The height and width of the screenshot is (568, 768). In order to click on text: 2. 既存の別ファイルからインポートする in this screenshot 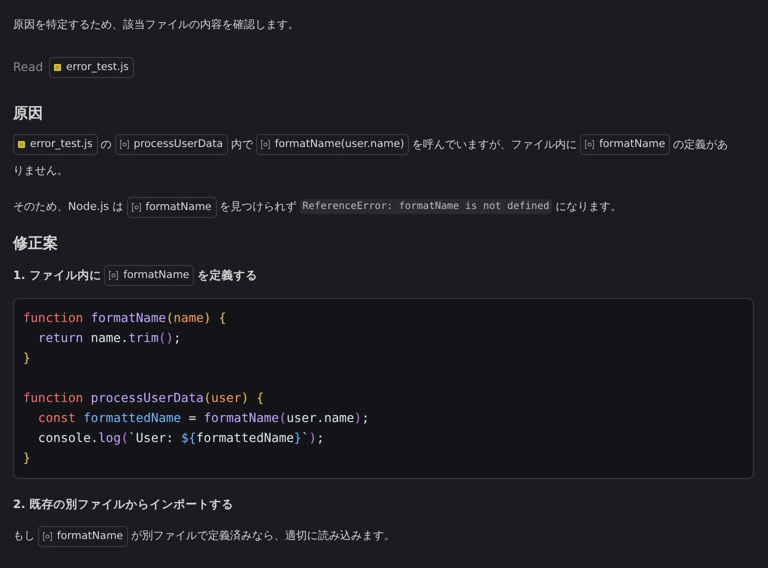, I will do `click(123, 504)`.